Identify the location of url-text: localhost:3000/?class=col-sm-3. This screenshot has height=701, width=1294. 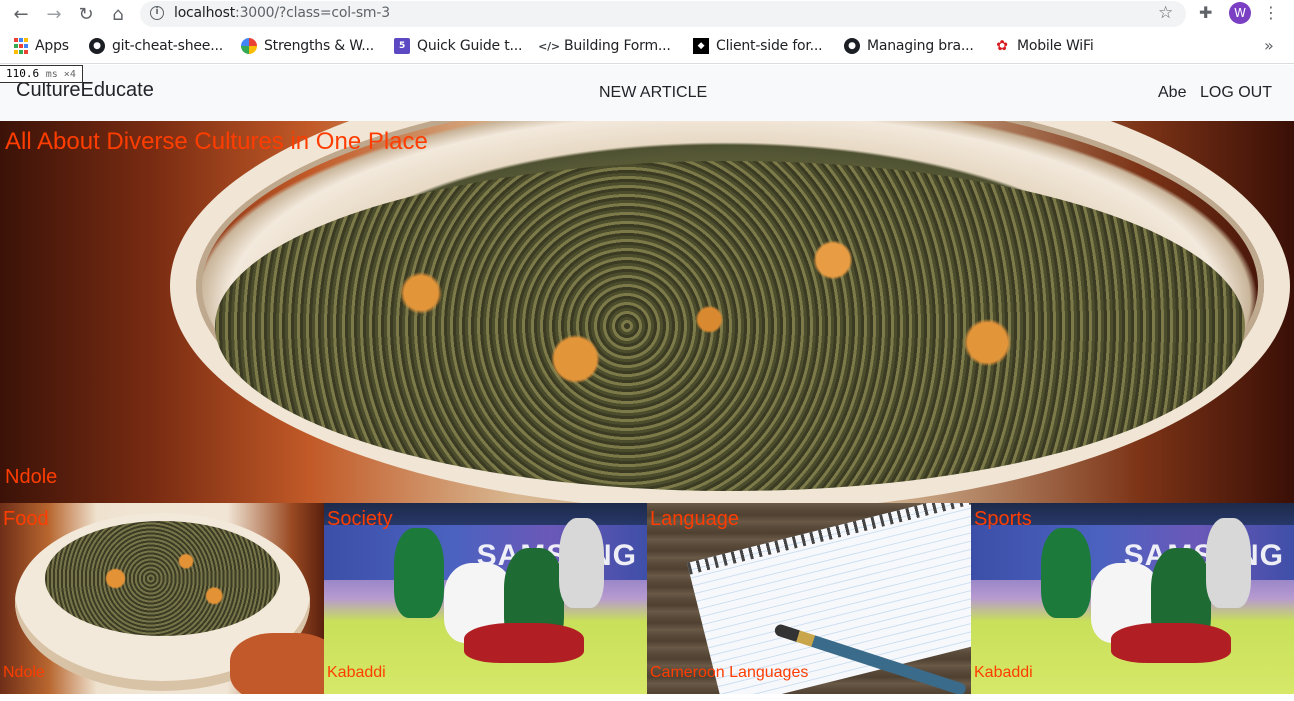
(282, 13).